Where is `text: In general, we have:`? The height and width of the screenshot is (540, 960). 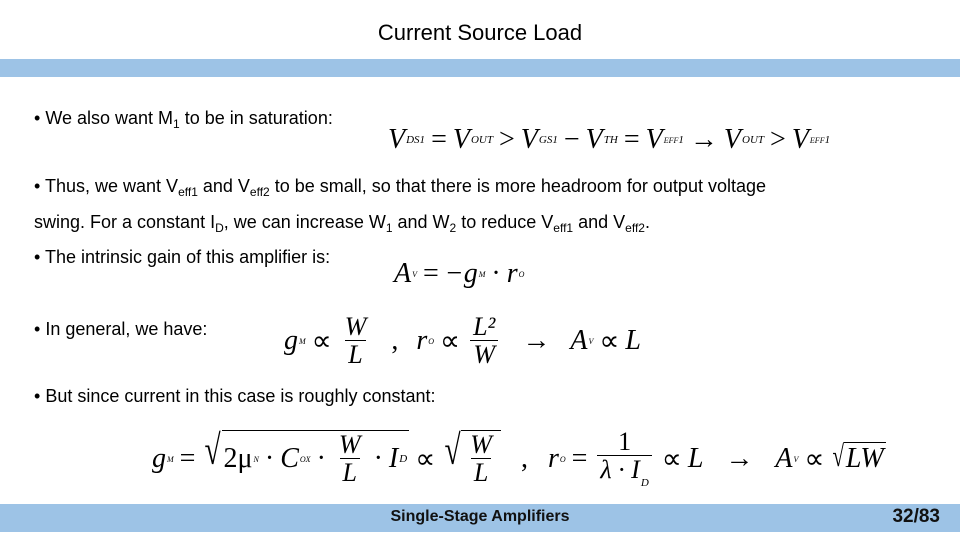 text: In general, we have: is located at coordinates (126, 329).